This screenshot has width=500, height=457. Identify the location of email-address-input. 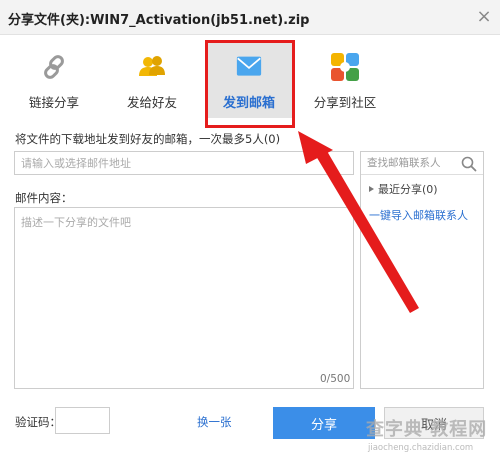
(184, 163).